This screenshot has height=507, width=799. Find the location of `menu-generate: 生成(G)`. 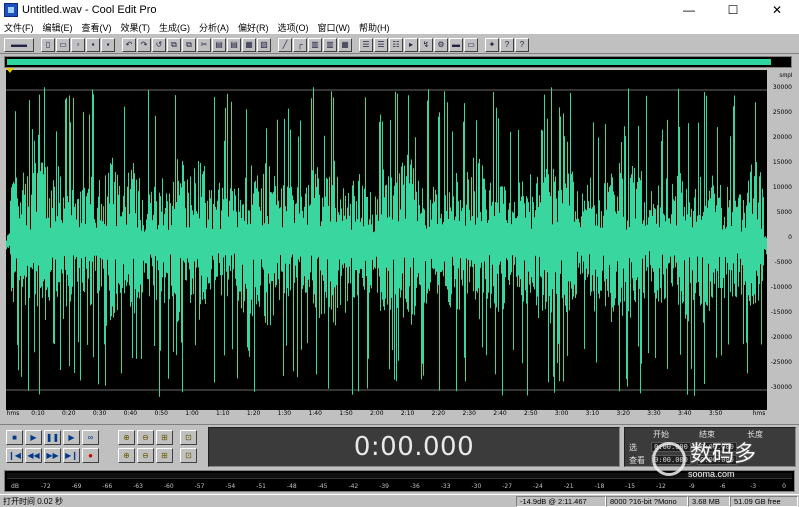

menu-generate: 生成(G) is located at coordinates (174, 27).